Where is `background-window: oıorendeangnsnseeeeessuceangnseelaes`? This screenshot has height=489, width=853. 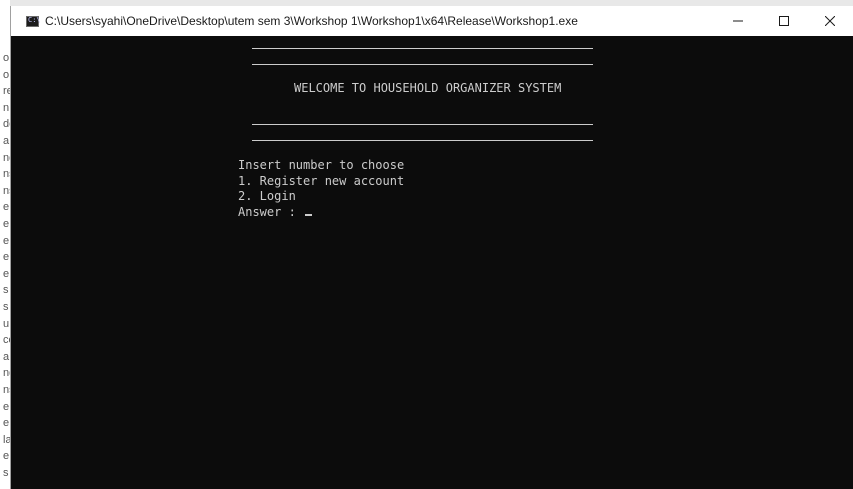
background-window: oıorendeangnsnseeeeessuceangnseelaes is located at coordinates (5, 244).